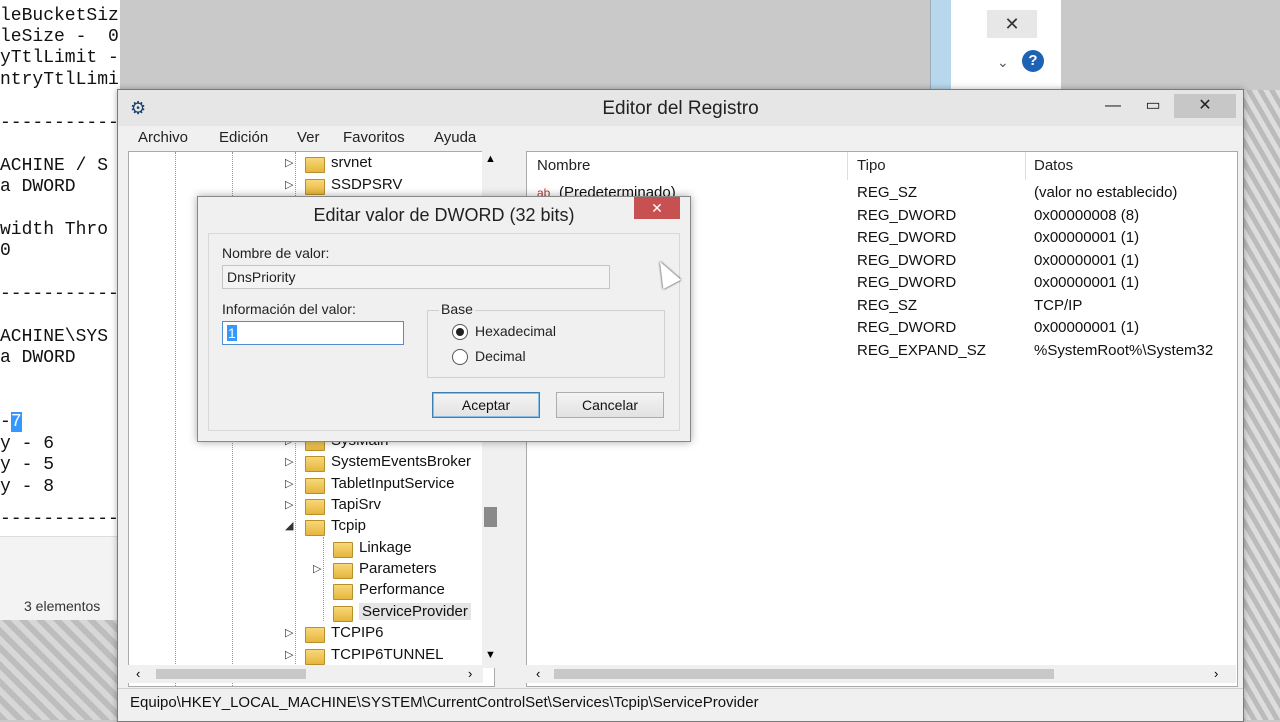 Image resolution: width=1280 pixels, height=722 pixels. I want to click on notepad-line: width Thro, so click(54, 230).